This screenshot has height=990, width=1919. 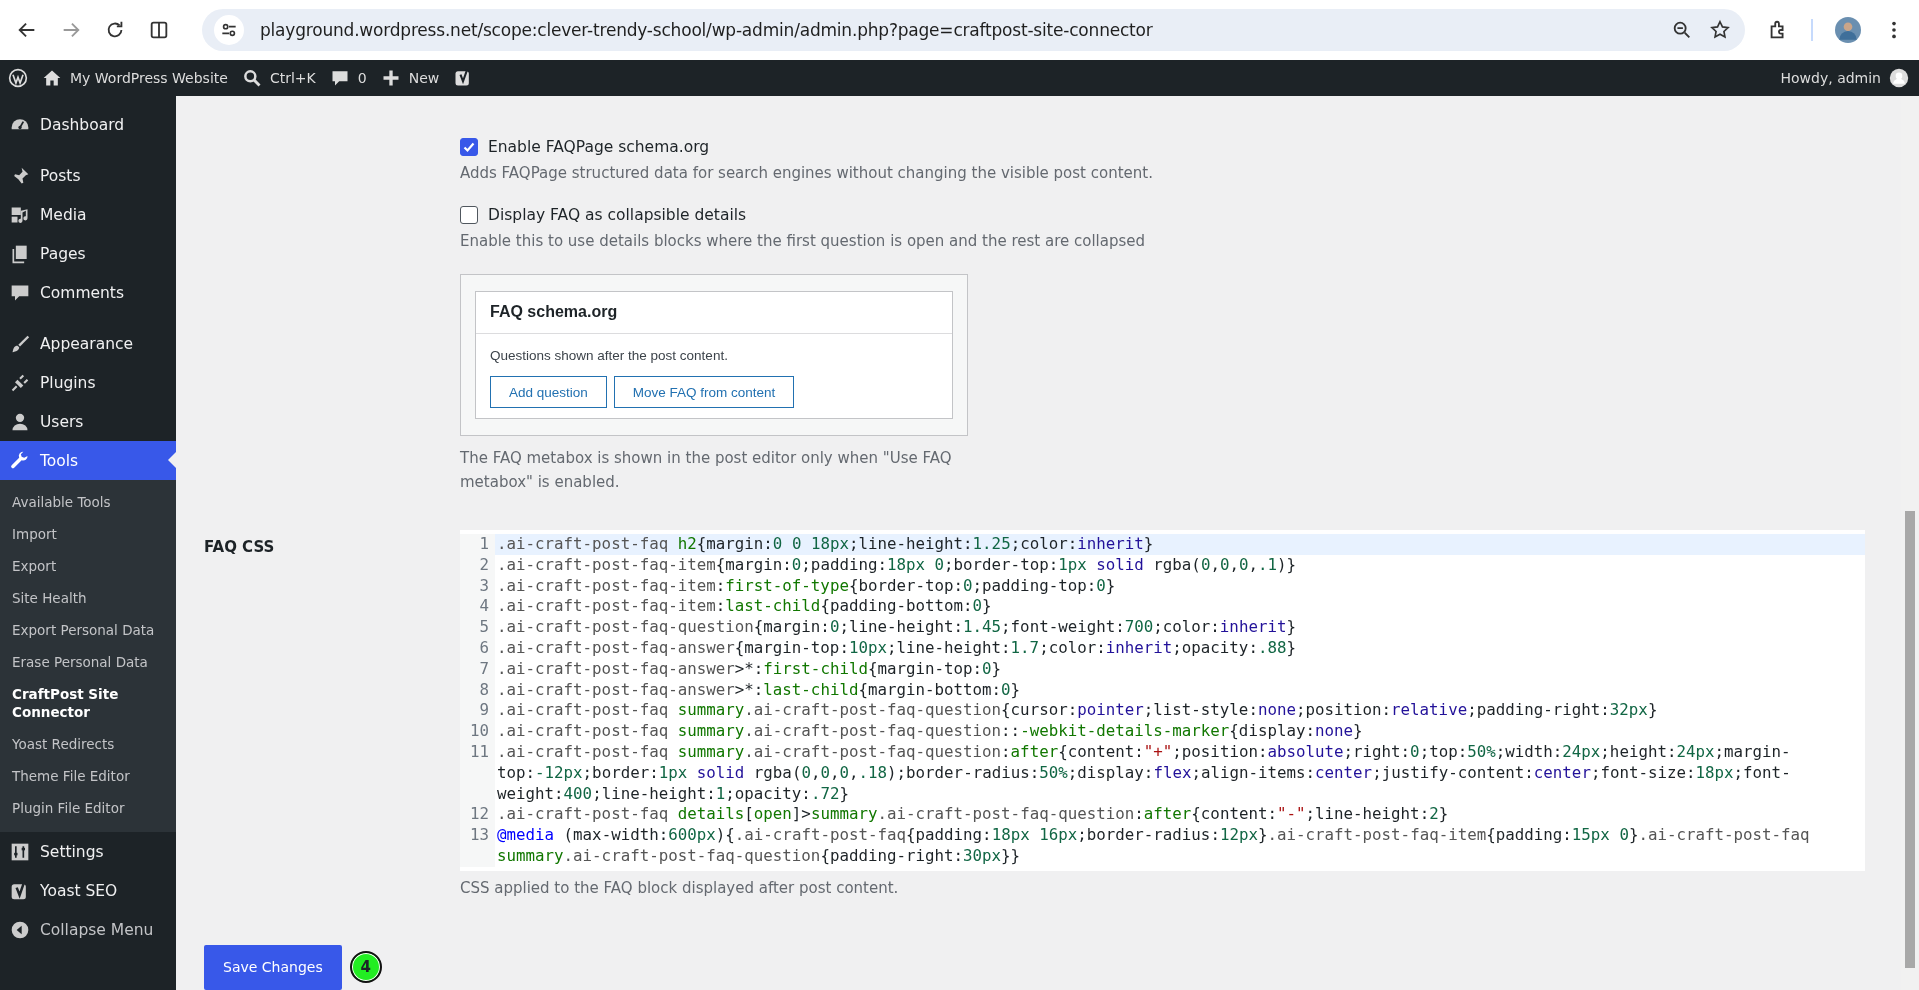 I want to click on site-settings-icon, so click(x=229, y=30).